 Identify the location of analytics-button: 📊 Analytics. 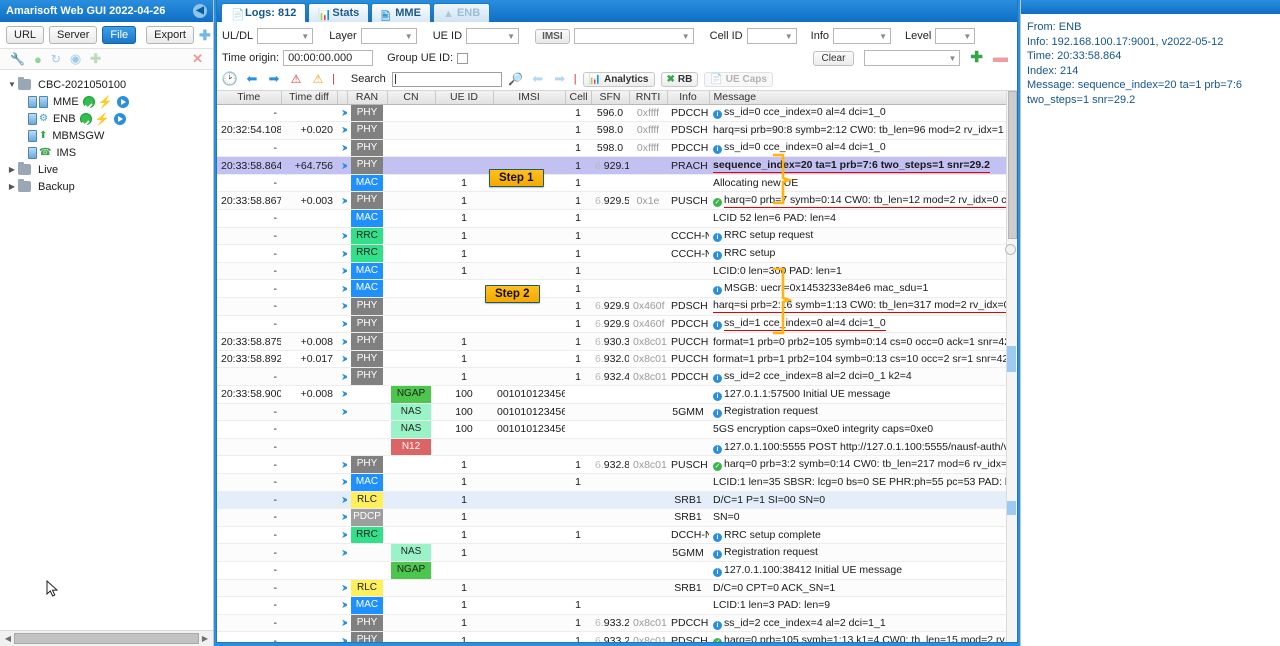
(618, 79).